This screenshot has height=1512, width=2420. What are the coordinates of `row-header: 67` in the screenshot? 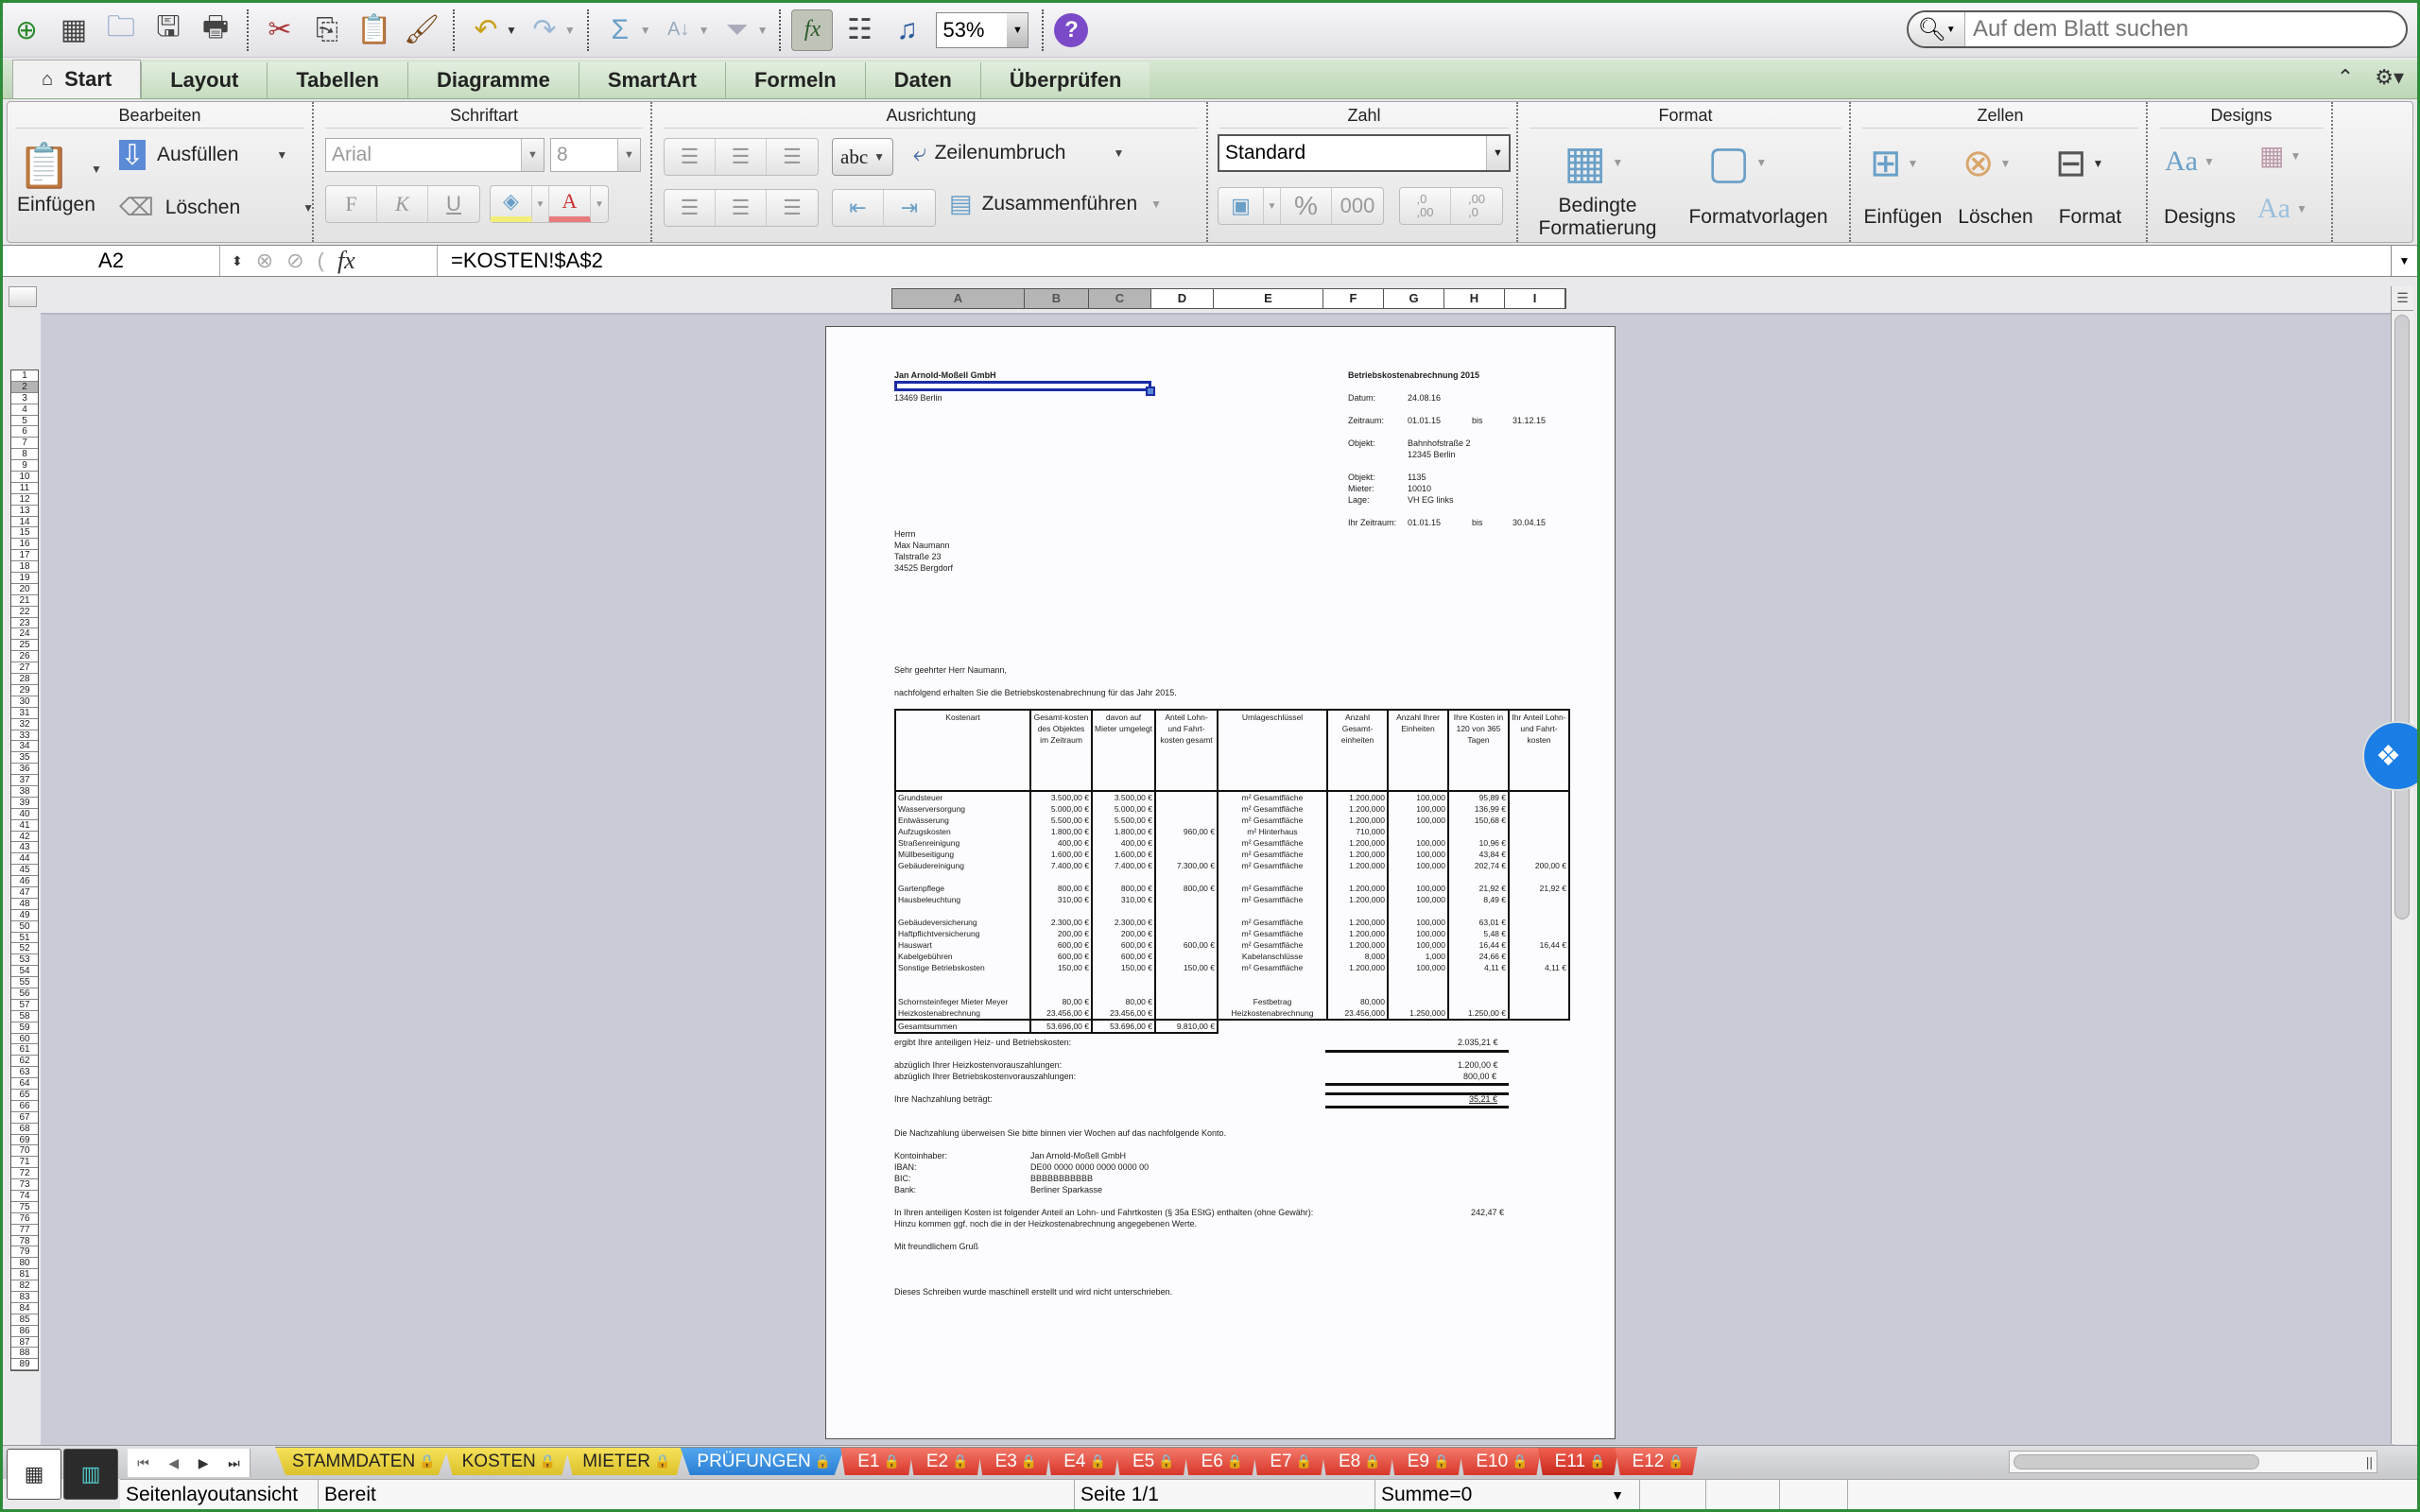 It's located at (24, 1118).